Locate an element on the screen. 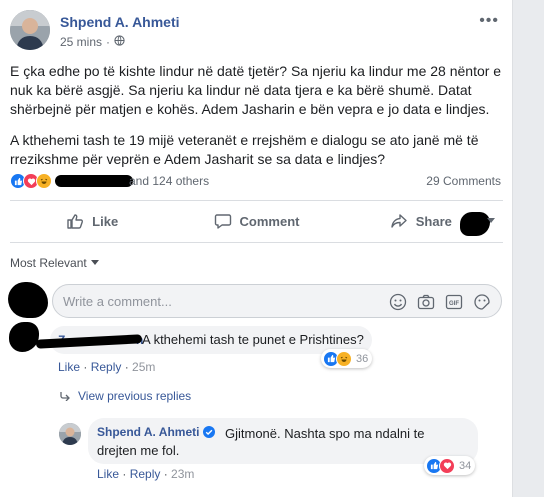 The height and width of the screenshot is (497, 544). reply-author: Shpend A. Ahmeti is located at coordinates (156, 432).